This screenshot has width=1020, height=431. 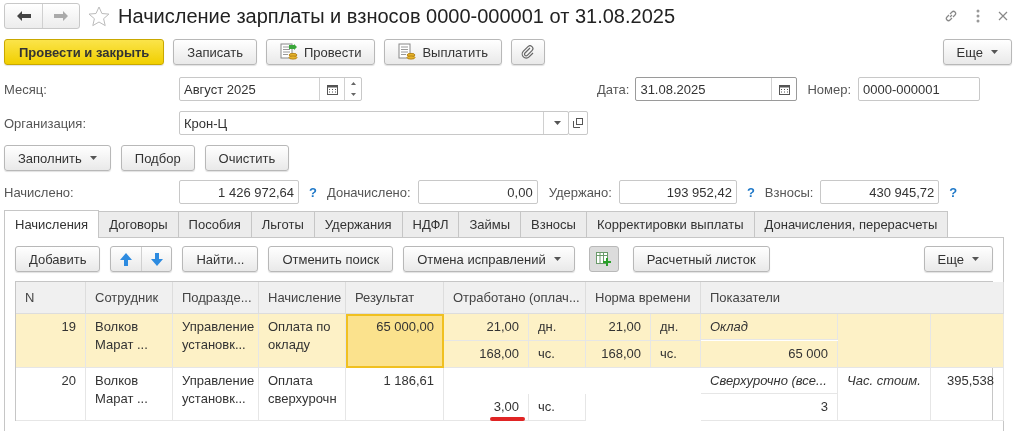 What do you see at coordinates (951, 16) in the screenshot?
I see `link-icon` at bounding box center [951, 16].